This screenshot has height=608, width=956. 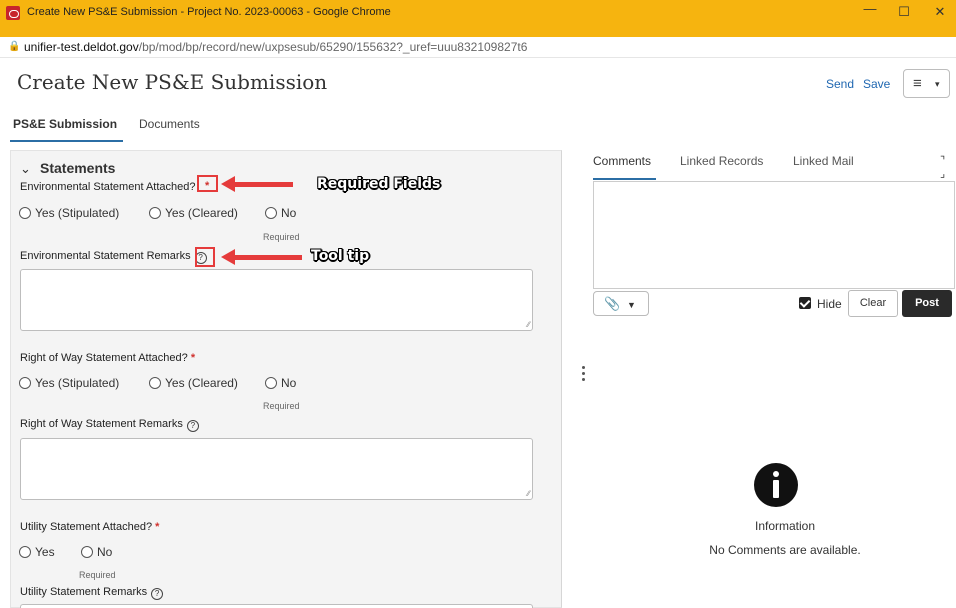 I want to click on tab-linked-records: Linked Records, so click(x=721, y=161).